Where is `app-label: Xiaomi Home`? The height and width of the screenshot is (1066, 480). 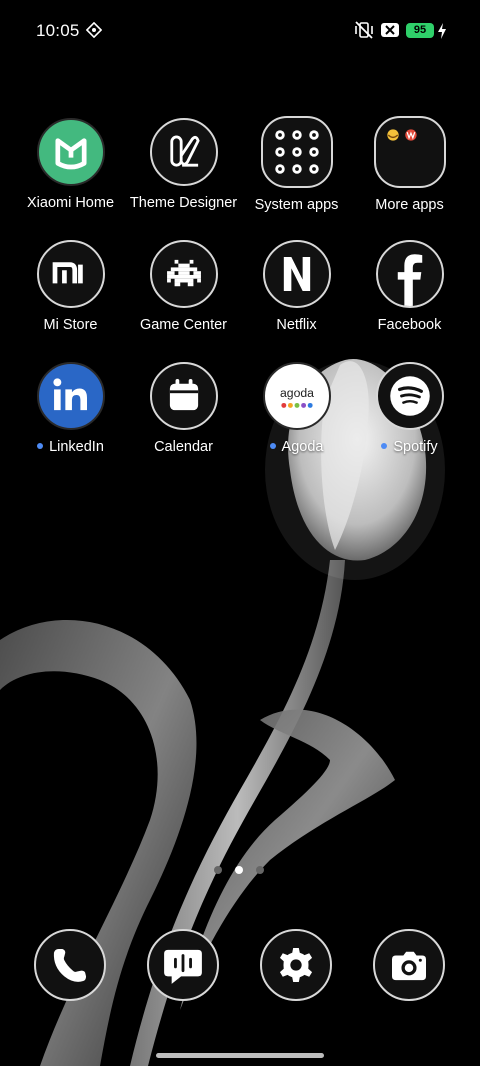
app-label: Xiaomi Home is located at coordinates (70, 203).